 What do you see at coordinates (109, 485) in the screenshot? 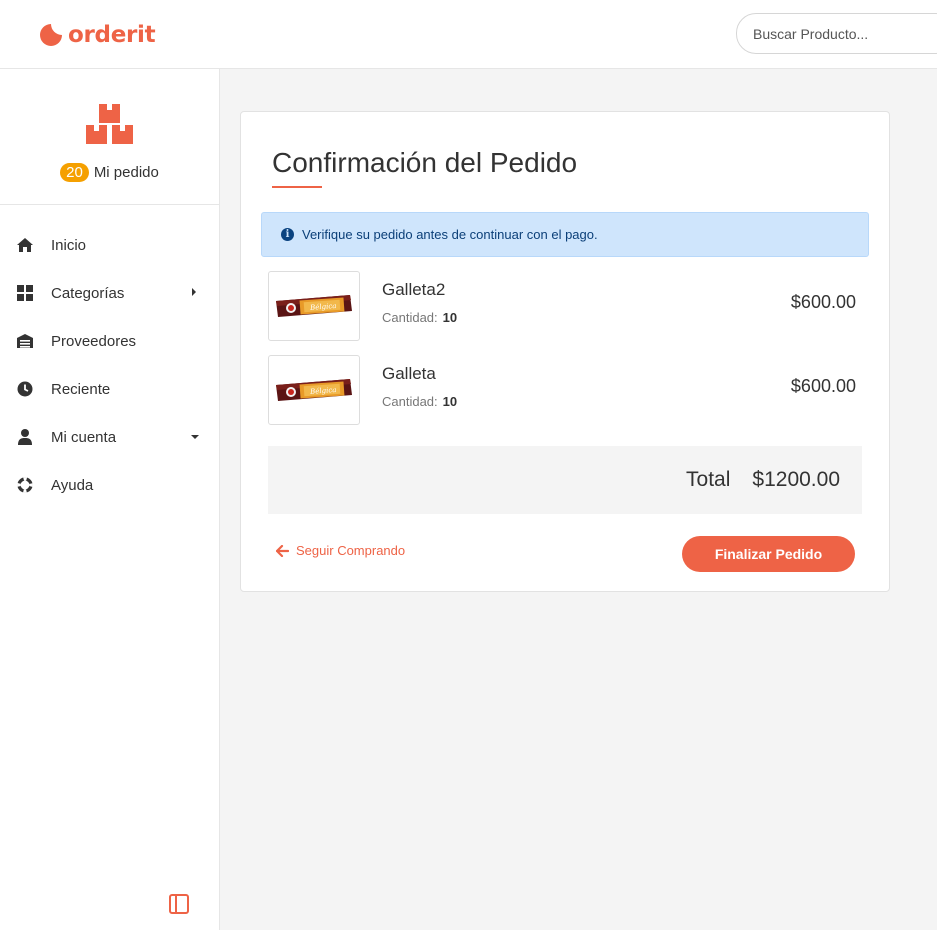
I see `sidebar-item-ayuda: Ayuda` at bounding box center [109, 485].